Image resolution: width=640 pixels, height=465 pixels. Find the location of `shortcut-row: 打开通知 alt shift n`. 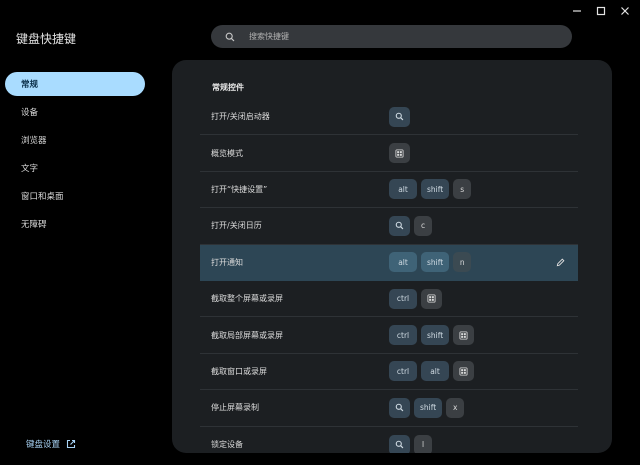

shortcut-row: 打开通知 alt shift n is located at coordinates (389, 262).